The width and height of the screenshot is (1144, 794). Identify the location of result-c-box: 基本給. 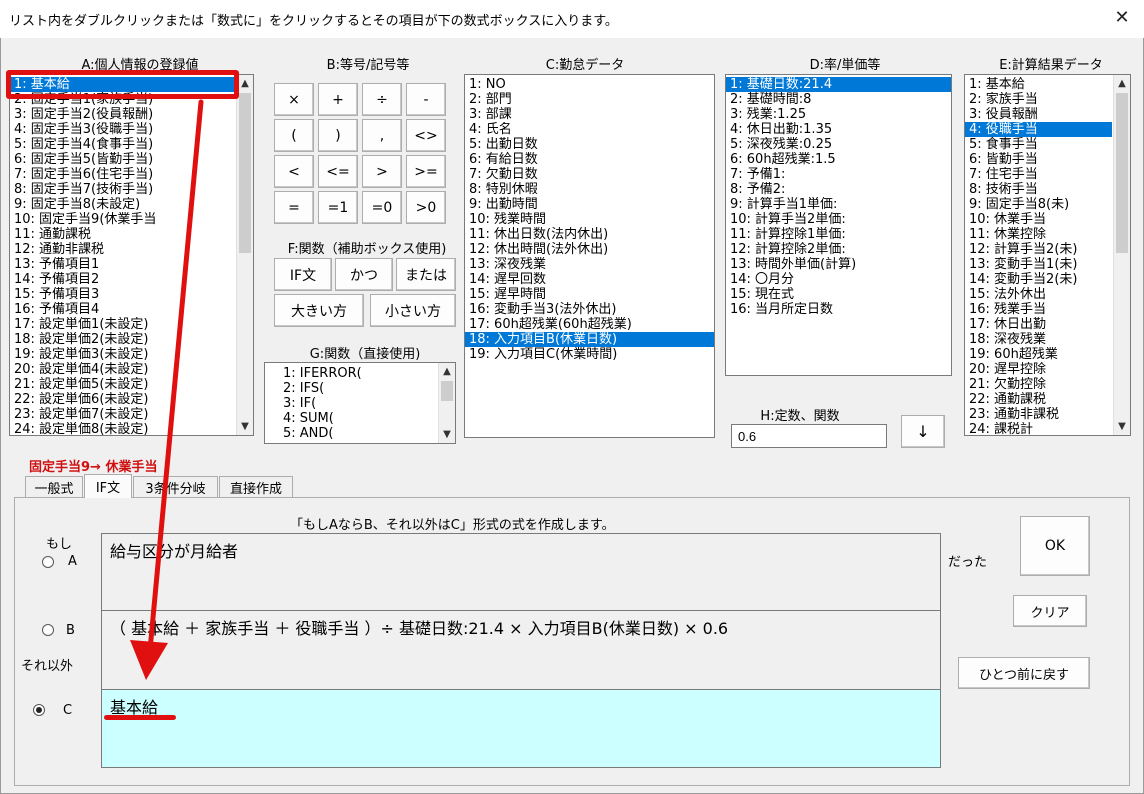
(521, 728).